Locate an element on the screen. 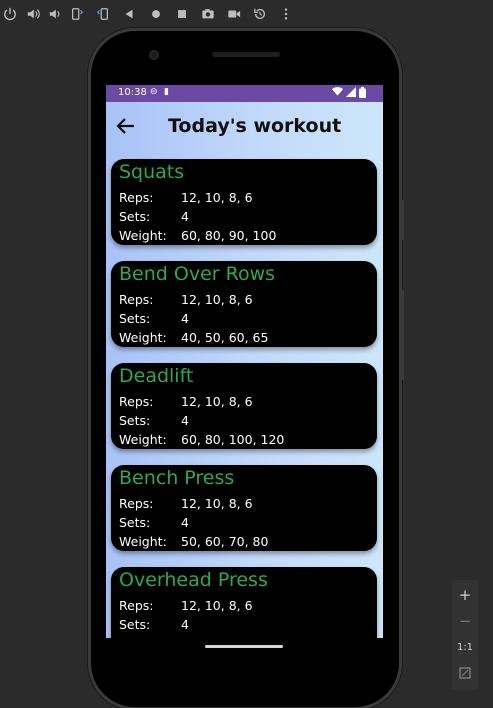 This screenshot has width=493, height=708. screenshot-icon is located at coordinates (208, 14).